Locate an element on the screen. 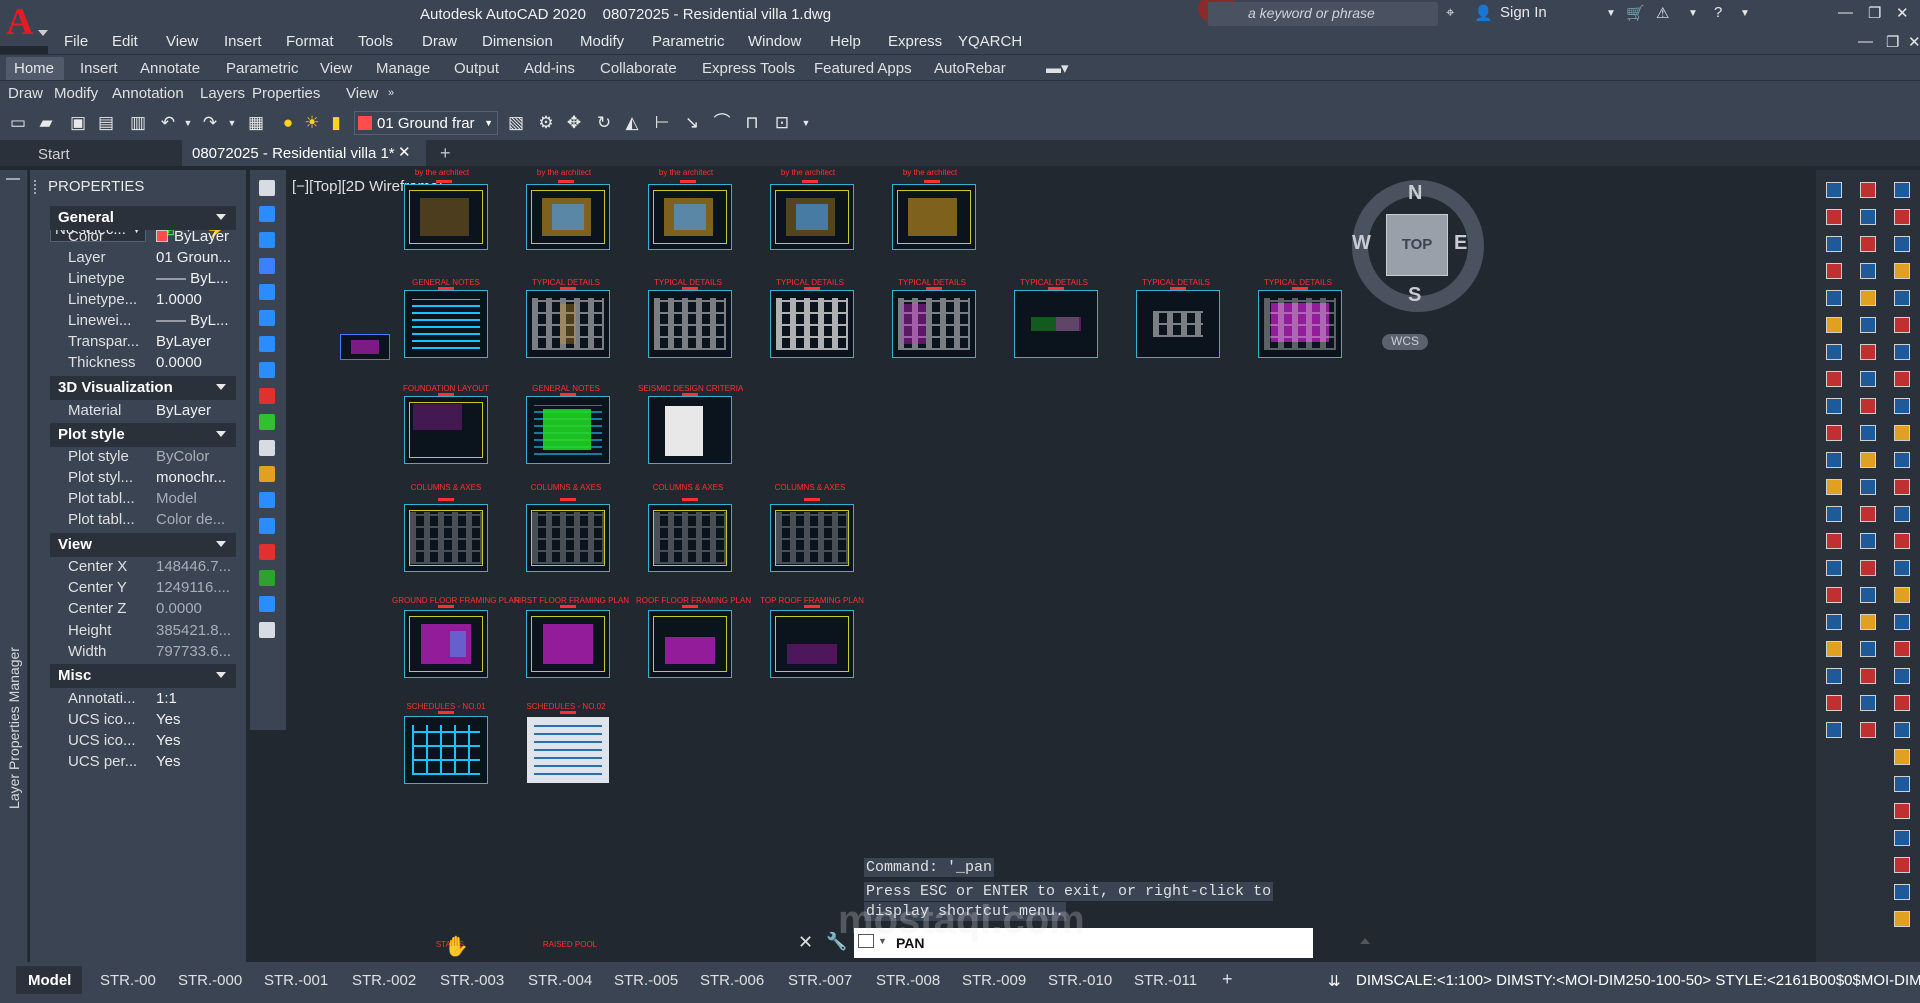 Image resolution: width=1920 pixels, height=1003 pixels. redo-icon: ↷ is located at coordinates (210, 123).